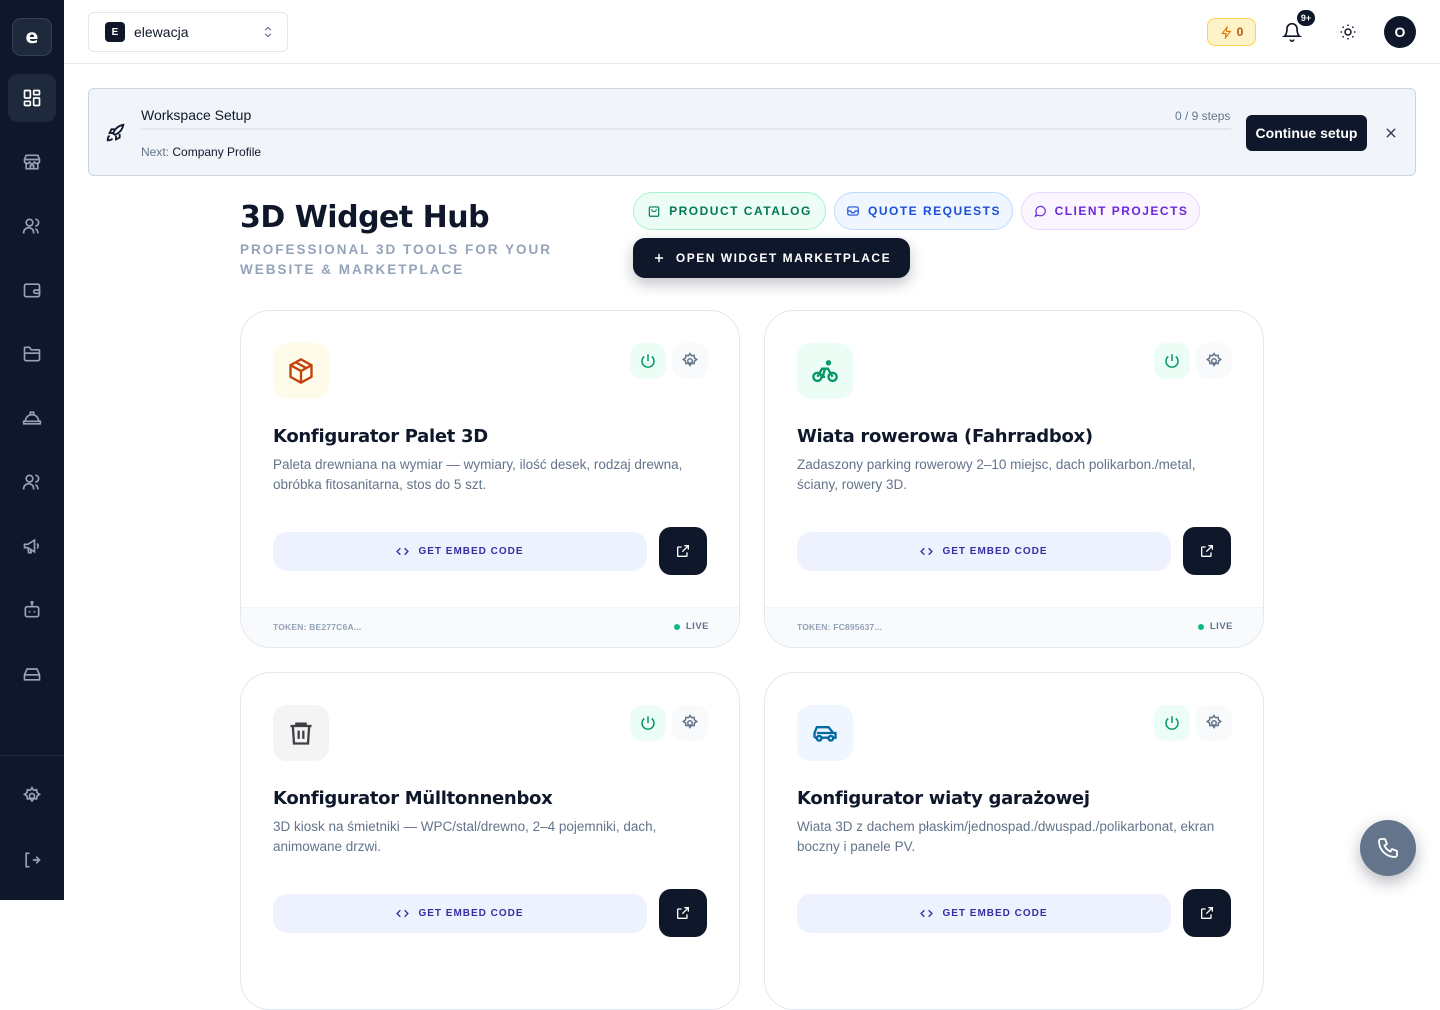 This screenshot has height=1010, width=1440. What do you see at coordinates (155, 152) in the screenshot?
I see `setup-next-label: Next:` at bounding box center [155, 152].